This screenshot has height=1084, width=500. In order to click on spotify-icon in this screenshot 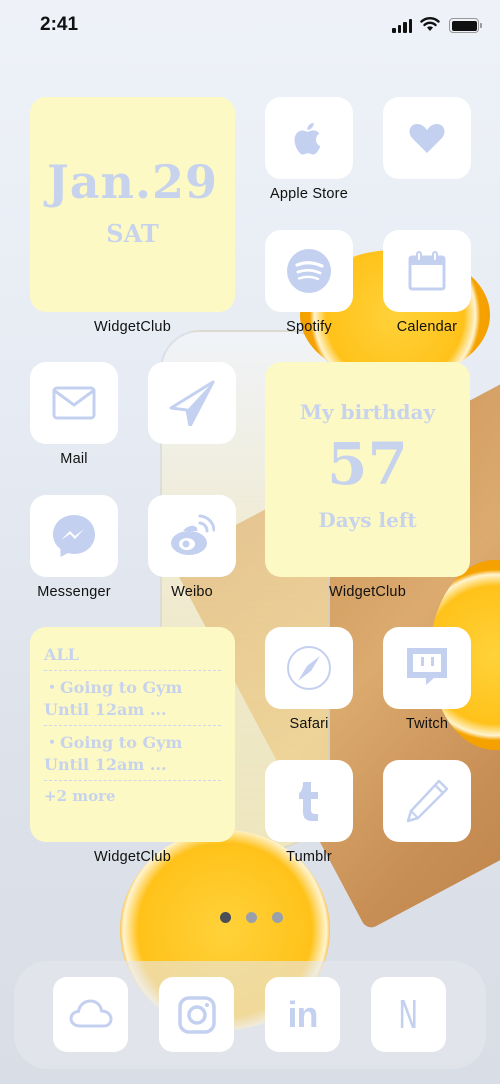, I will do `click(309, 271)`.